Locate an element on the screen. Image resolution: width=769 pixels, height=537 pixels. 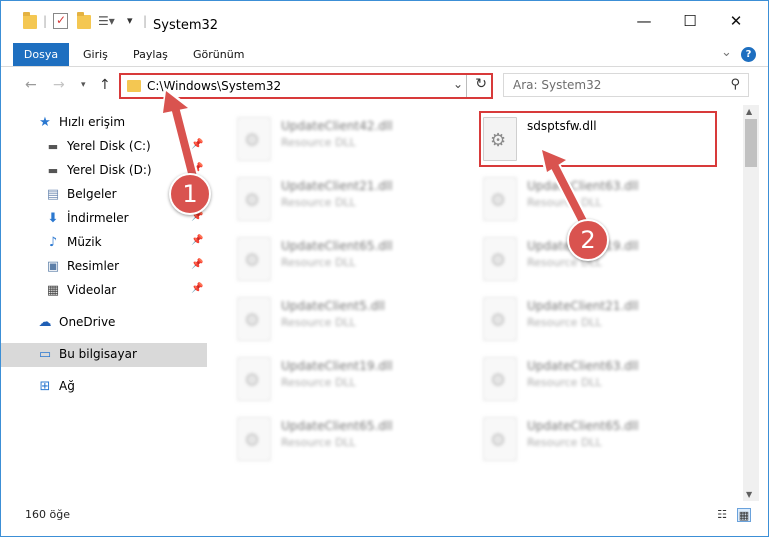
refresh-icon: ↻ is located at coordinates (481, 84).